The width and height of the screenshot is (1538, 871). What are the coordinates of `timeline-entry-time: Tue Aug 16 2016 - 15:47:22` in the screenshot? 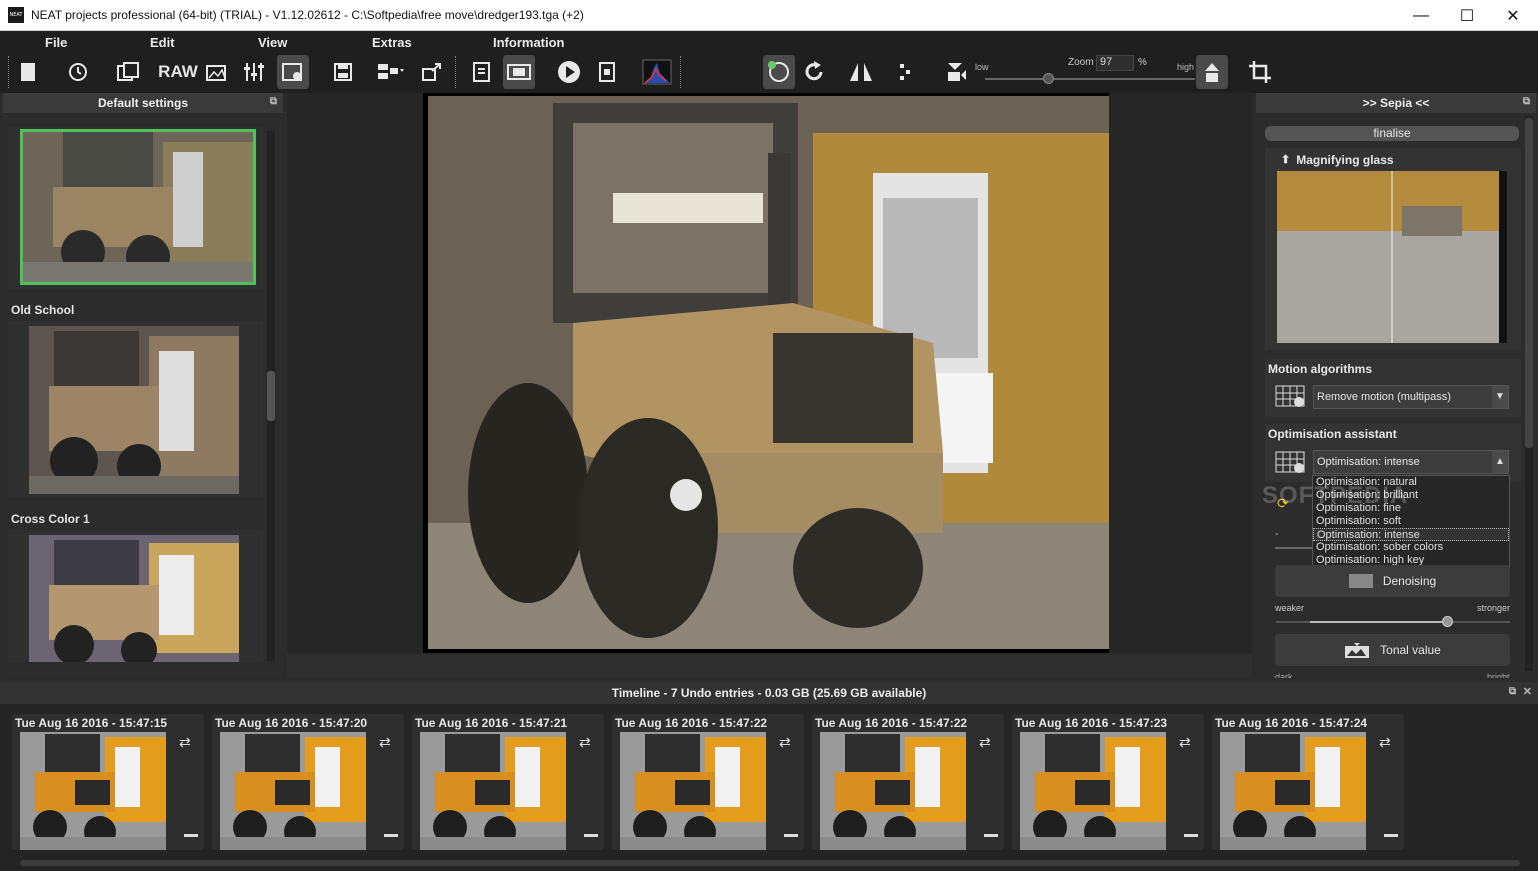 It's located at (891, 723).